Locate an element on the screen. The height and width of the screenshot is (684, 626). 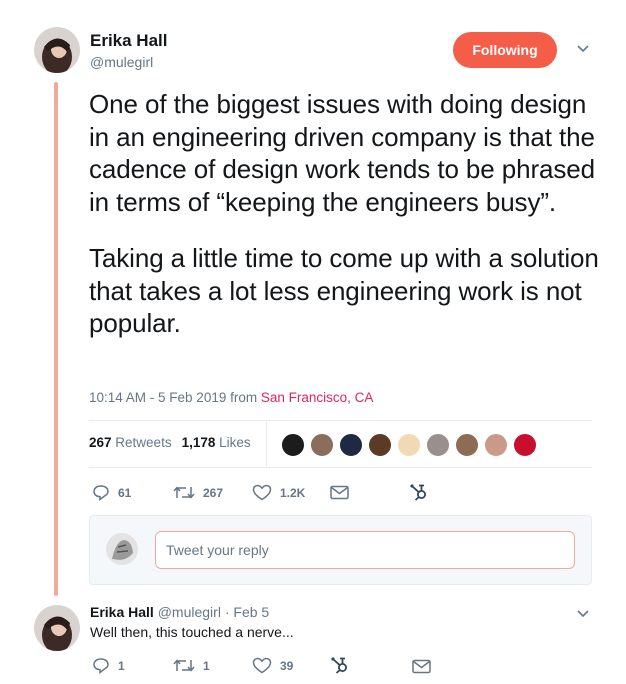
reply-button: 61 is located at coordinates (111, 492).